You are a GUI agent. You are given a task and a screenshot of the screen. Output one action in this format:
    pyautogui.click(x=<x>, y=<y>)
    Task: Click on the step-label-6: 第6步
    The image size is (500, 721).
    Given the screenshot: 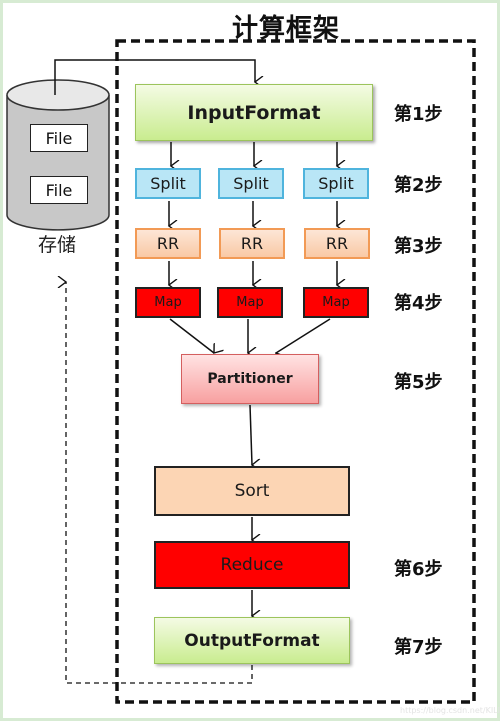 What is the action you would take?
    pyautogui.click(x=418, y=569)
    